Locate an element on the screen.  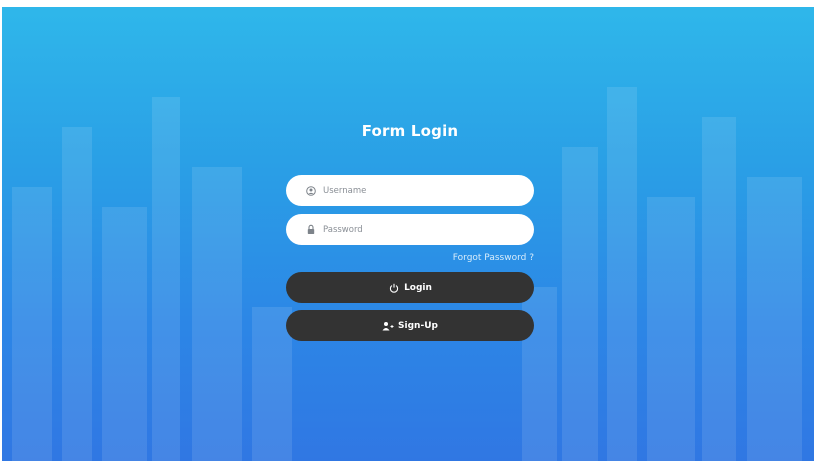
signup-button: Sign-Up is located at coordinates (410, 325).